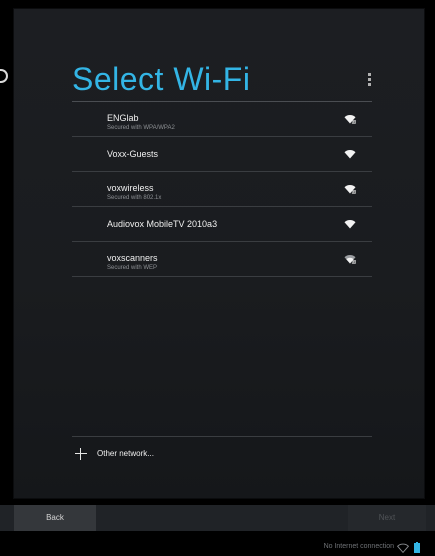 The height and width of the screenshot is (556, 435). What do you see at coordinates (162, 224) in the screenshot?
I see `network-name: Audiovox MobileTV 2010a3` at bounding box center [162, 224].